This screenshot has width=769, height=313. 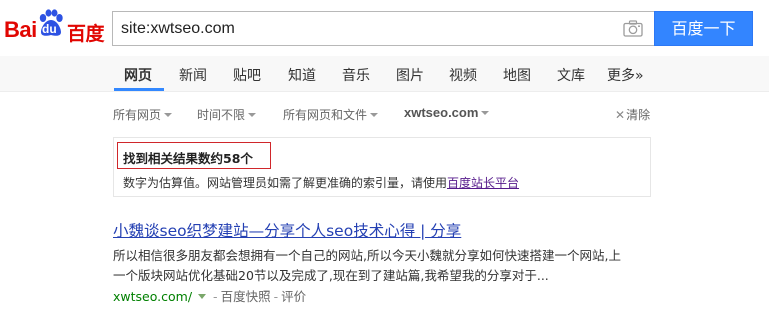 What do you see at coordinates (620, 115) in the screenshot?
I see `close-icon: ✕` at bounding box center [620, 115].